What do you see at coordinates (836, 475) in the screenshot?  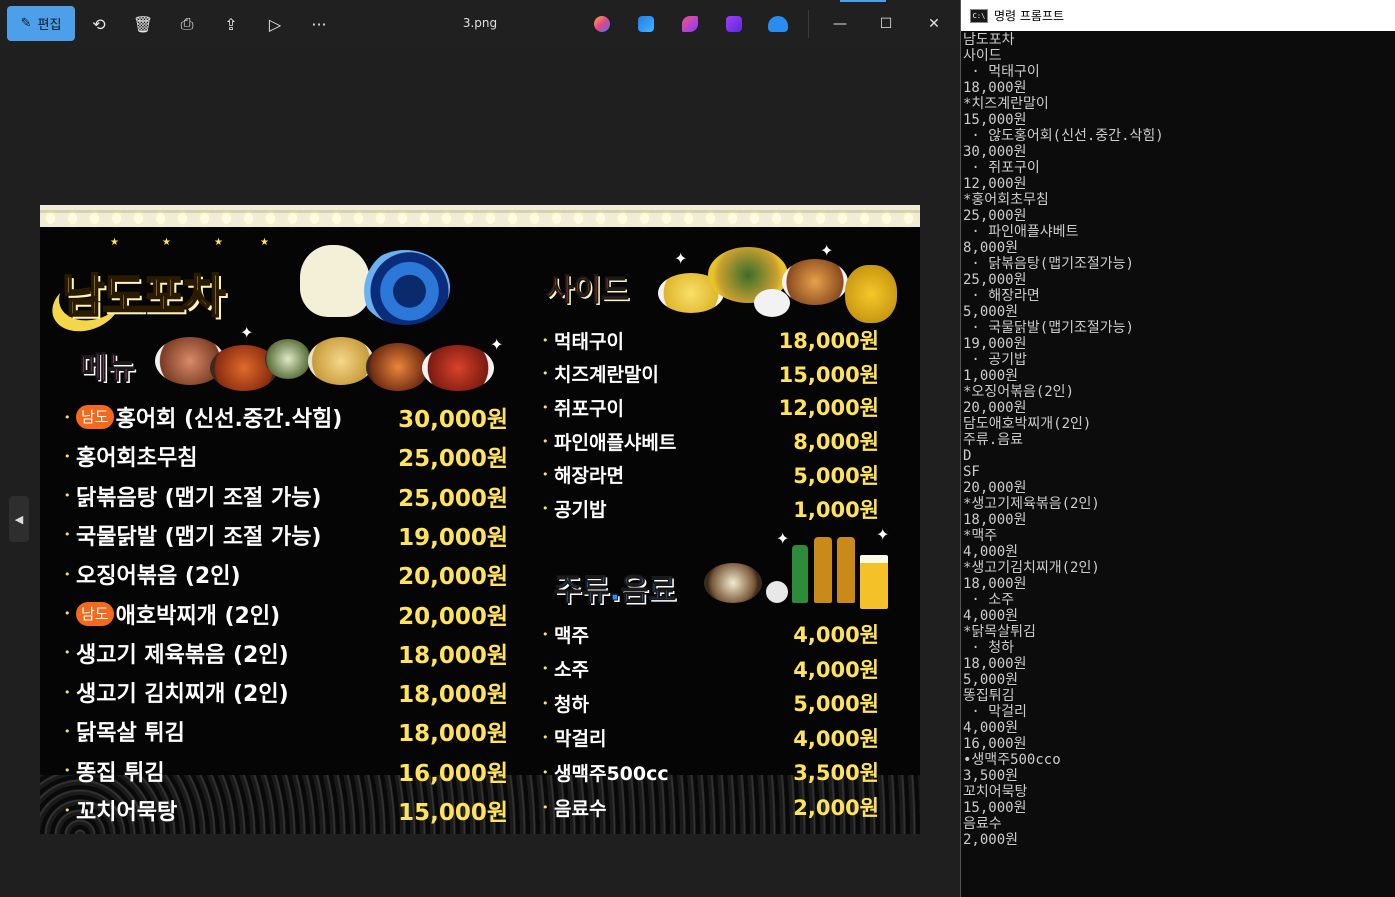 I see `menu-item-price: 5,000원` at bounding box center [836, 475].